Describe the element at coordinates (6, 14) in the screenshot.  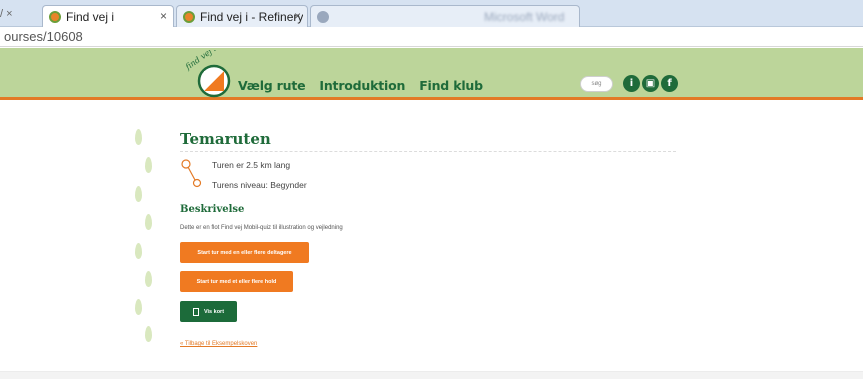
I see `previous-tab-fragment: / ×` at that location.